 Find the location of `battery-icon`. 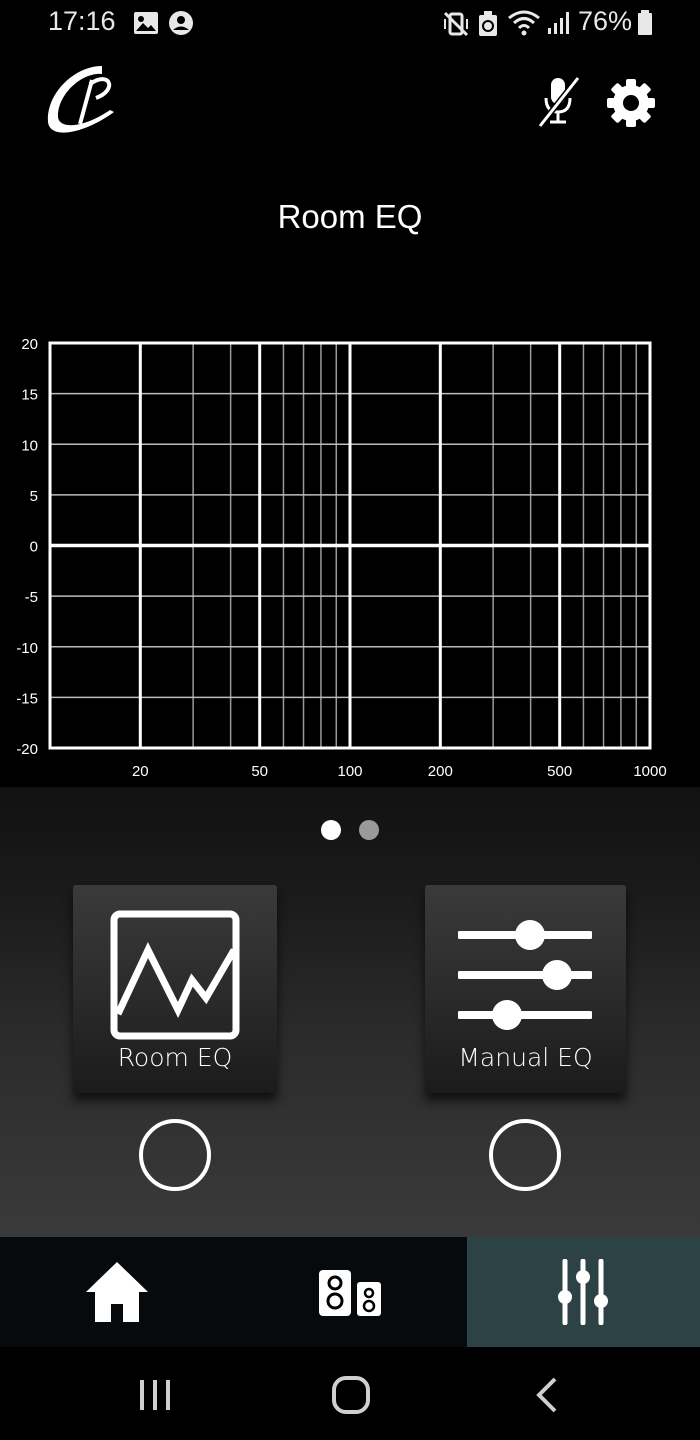

battery-icon is located at coordinates (645, 22).